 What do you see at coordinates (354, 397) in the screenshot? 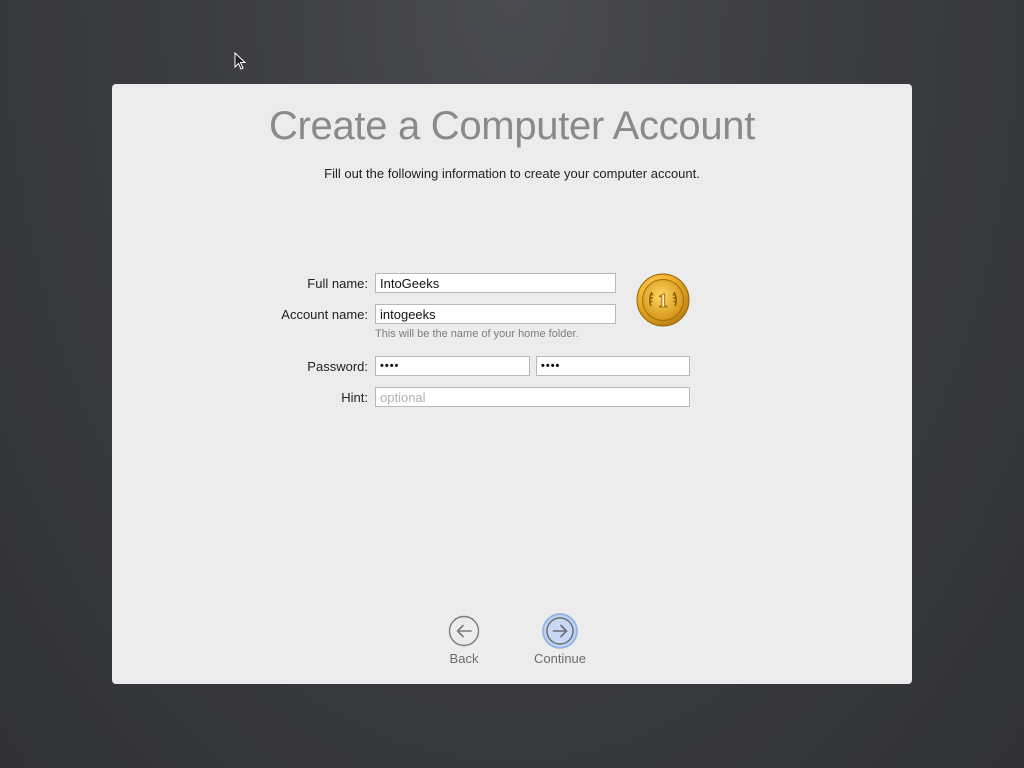
I see `hint-label: Hint:` at bounding box center [354, 397].